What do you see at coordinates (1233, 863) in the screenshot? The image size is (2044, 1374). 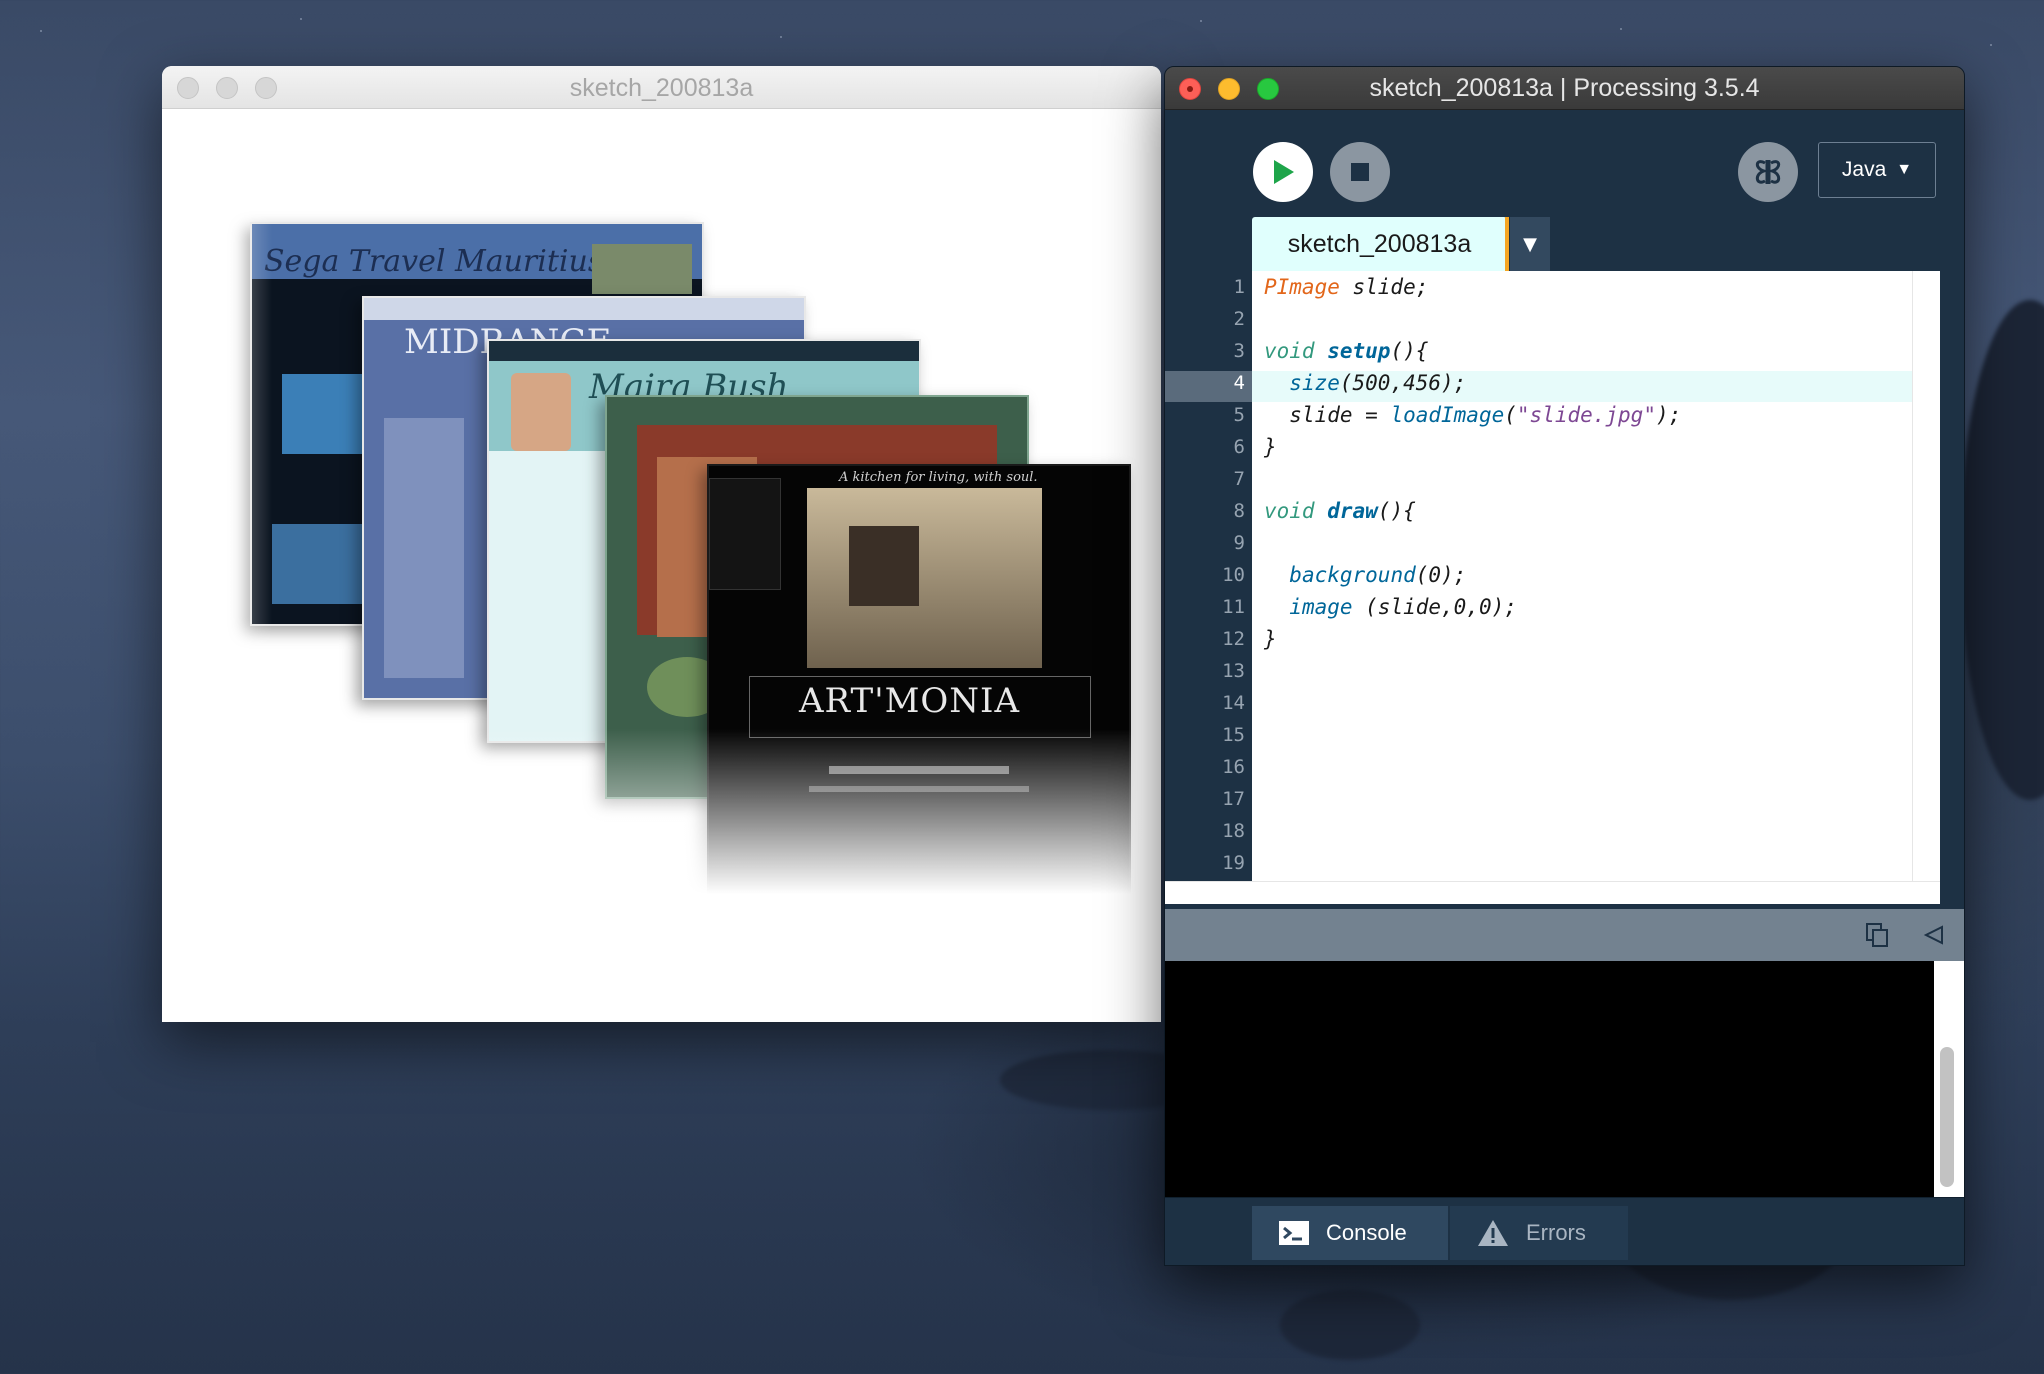 I see `line-number: 19` at bounding box center [1233, 863].